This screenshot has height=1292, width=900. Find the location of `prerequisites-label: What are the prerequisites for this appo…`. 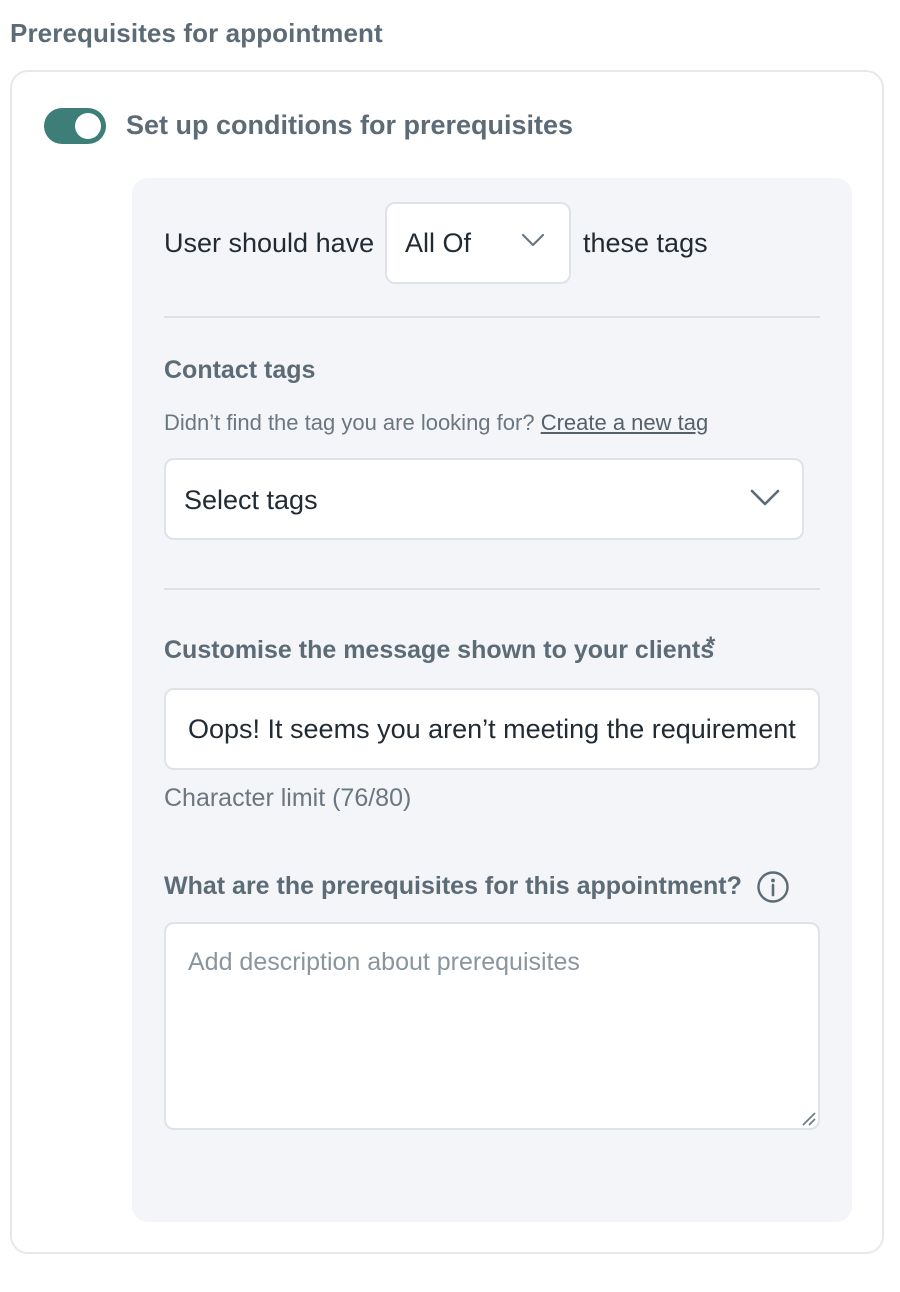

prerequisites-label: What are the prerequisites for this appo… is located at coordinates (453, 886).